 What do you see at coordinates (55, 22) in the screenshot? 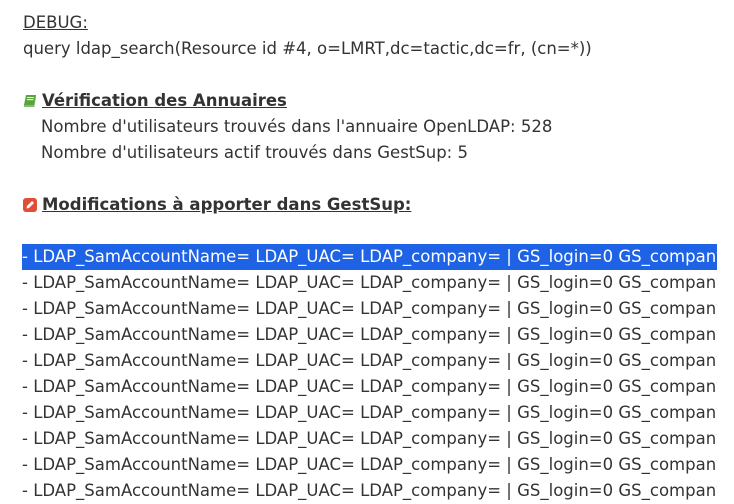
I see `debug-label: DEBUG:` at bounding box center [55, 22].